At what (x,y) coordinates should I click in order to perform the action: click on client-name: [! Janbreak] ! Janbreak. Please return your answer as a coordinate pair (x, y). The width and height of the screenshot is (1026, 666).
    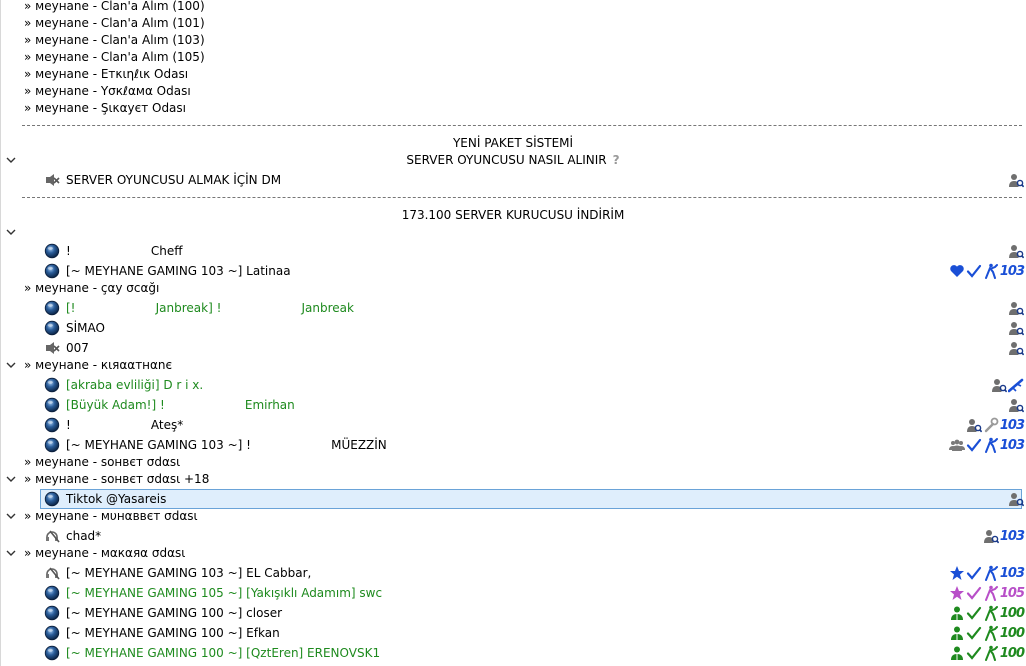
    Looking at the image, I should click on (210, 308).